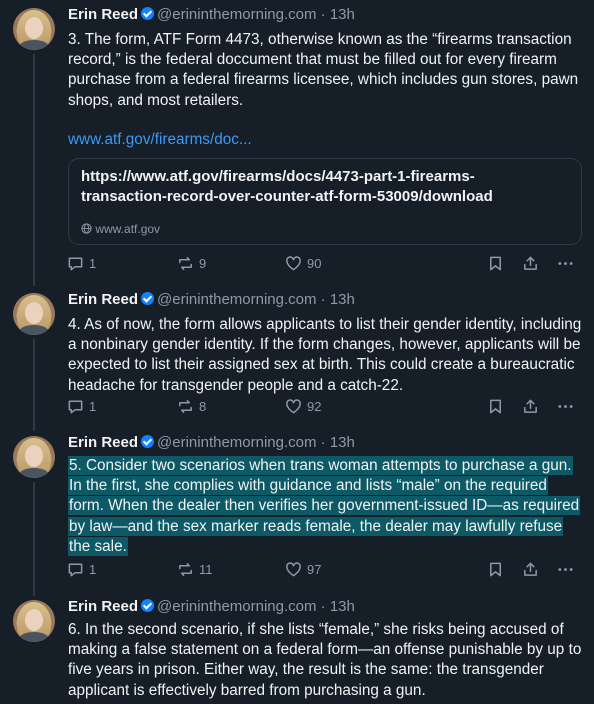  What do you see at coordinates (303, 569) in the screenshot?
I see `like-button: 97` at bounding box center [303, 569].